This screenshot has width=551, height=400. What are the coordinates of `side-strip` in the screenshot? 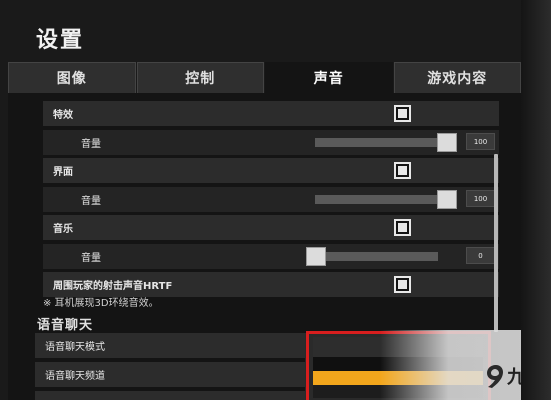 It's located at (536, 200).